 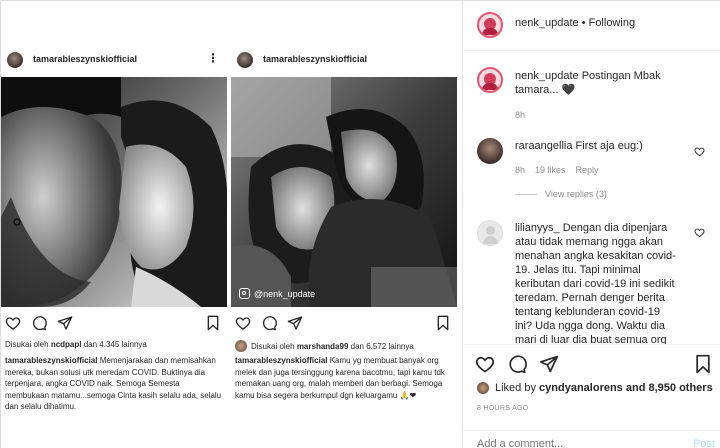 I want to click on comment-text: tamara... 🖤, so click(x=545, y=90).